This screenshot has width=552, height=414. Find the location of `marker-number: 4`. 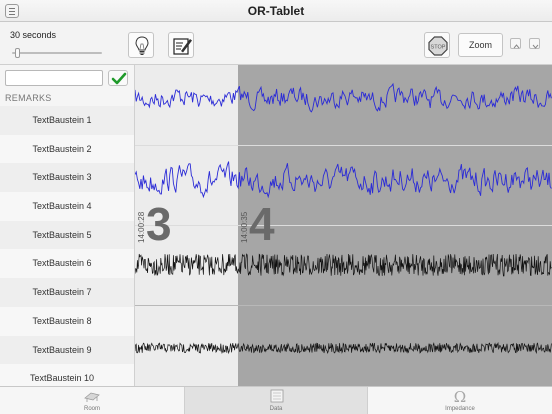

marker-number: 4 is located at coordinates (262, 224).